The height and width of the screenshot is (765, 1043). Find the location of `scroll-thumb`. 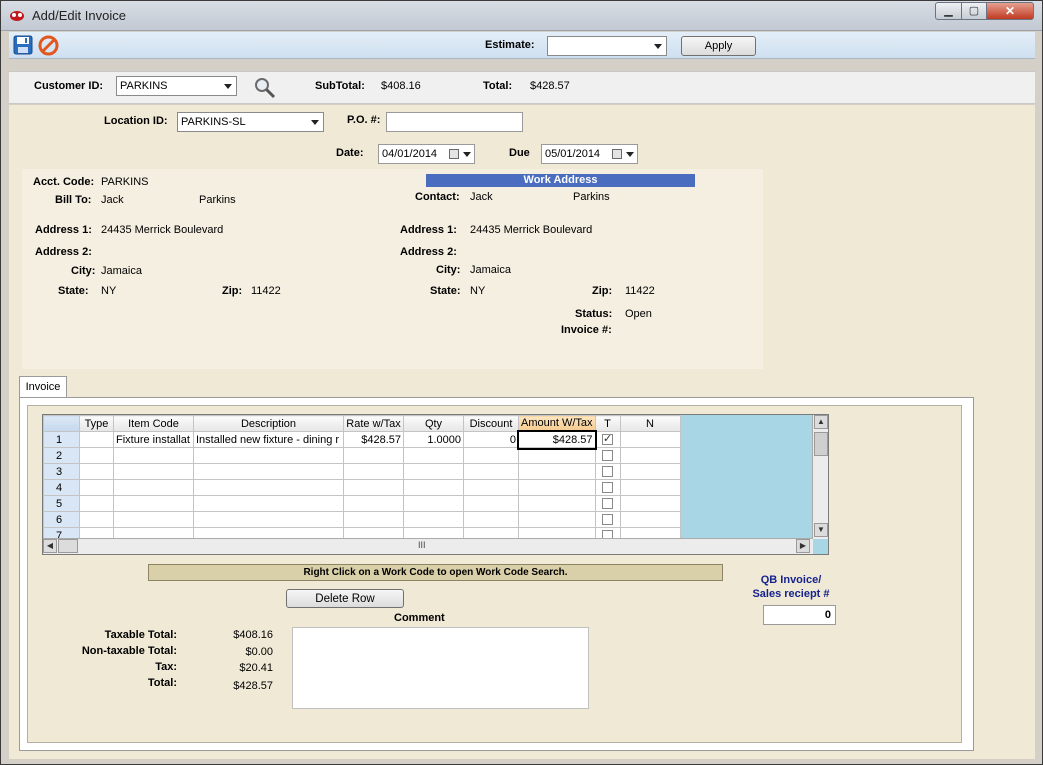

scroll-thumb is located at coordinates (821, 444).